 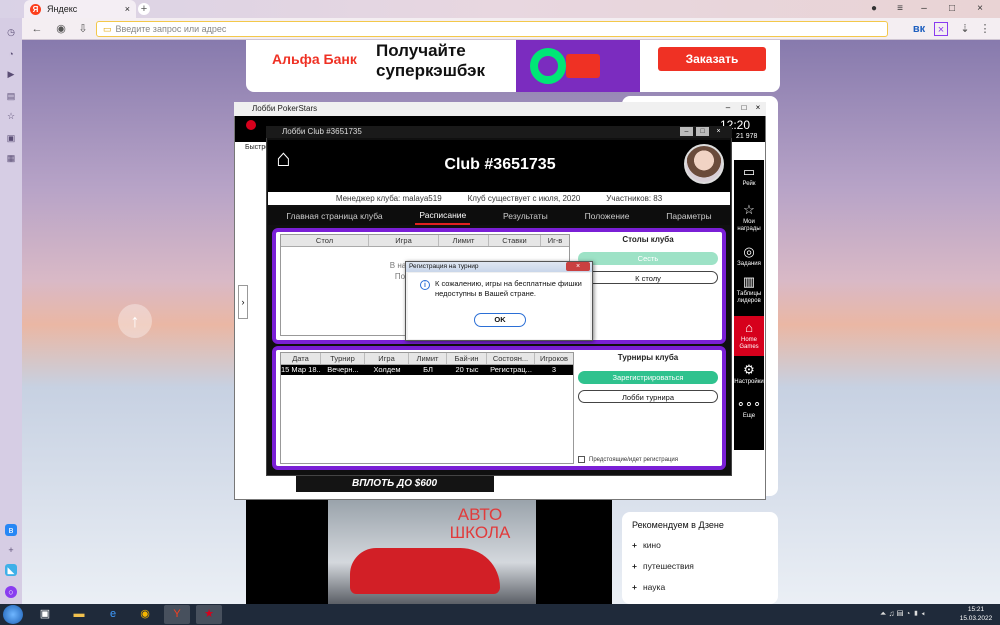 What do you see at coordinates (900, 9) in the screenshot?
I see `menu-icon: ≡` at bounding box center [900, 9].